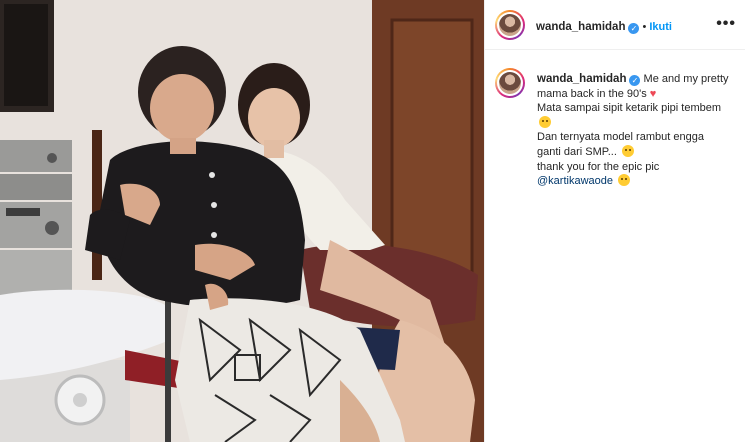  I want to click on caption-verified-badge-icon: ✓, so click(635, 80).